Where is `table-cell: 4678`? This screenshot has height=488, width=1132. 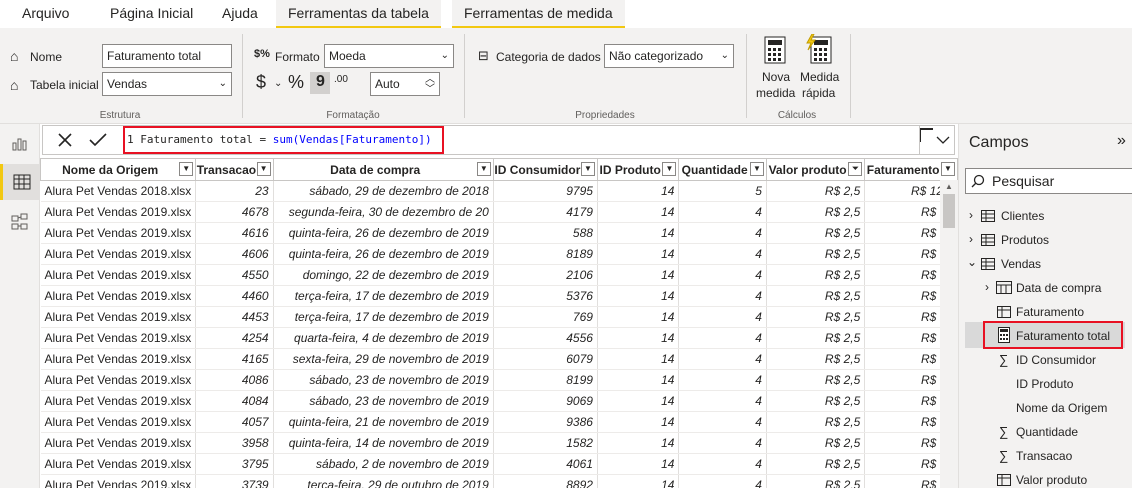 table-cell: 4678 is located at coordinates (234, 212).